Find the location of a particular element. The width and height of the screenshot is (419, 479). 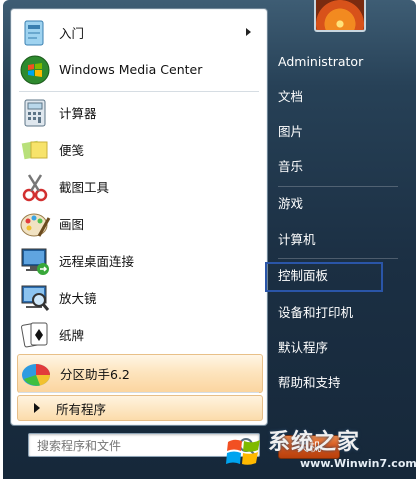

selection-highlight-box is located at coordinates (324, 277).